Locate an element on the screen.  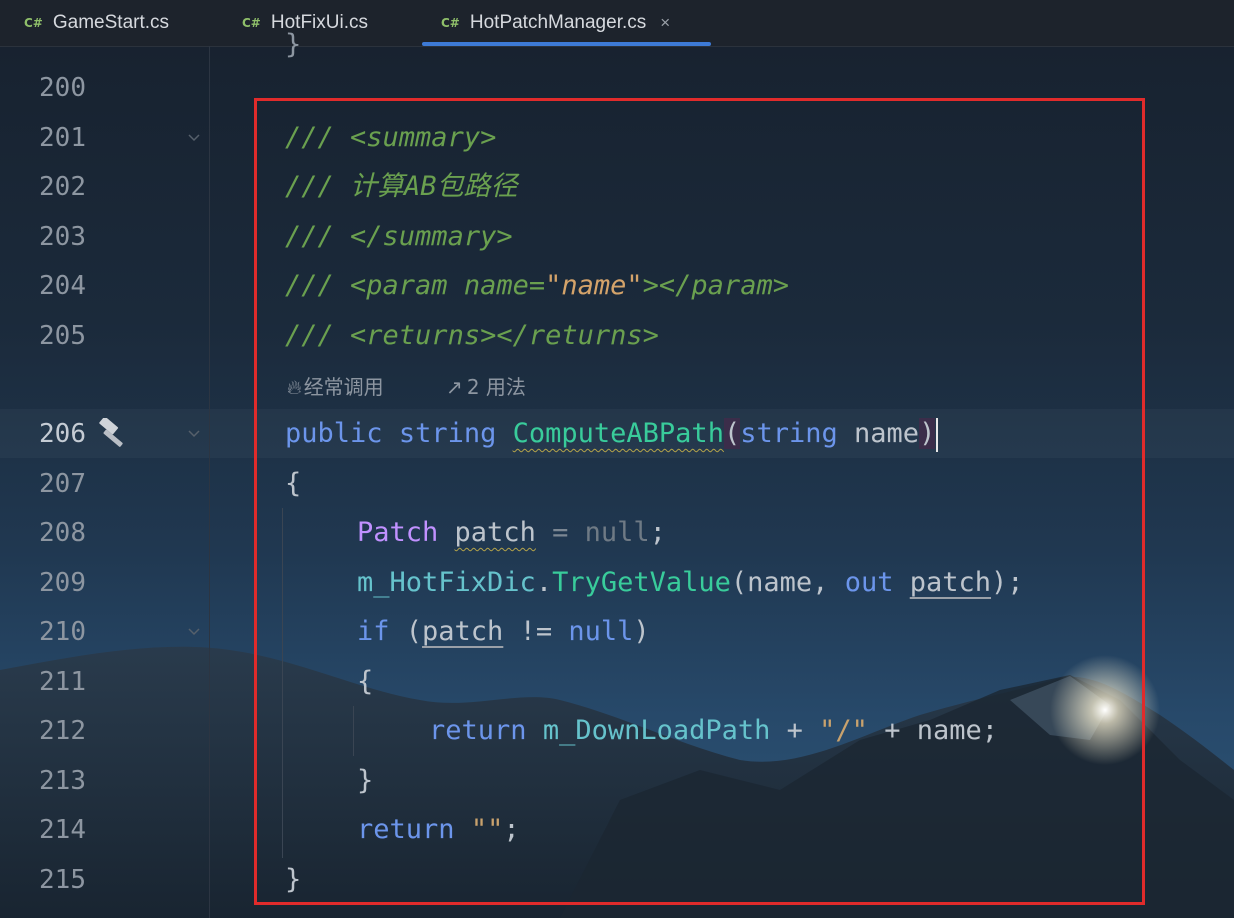
line-number: 213 is located at coordinates (62, 781).